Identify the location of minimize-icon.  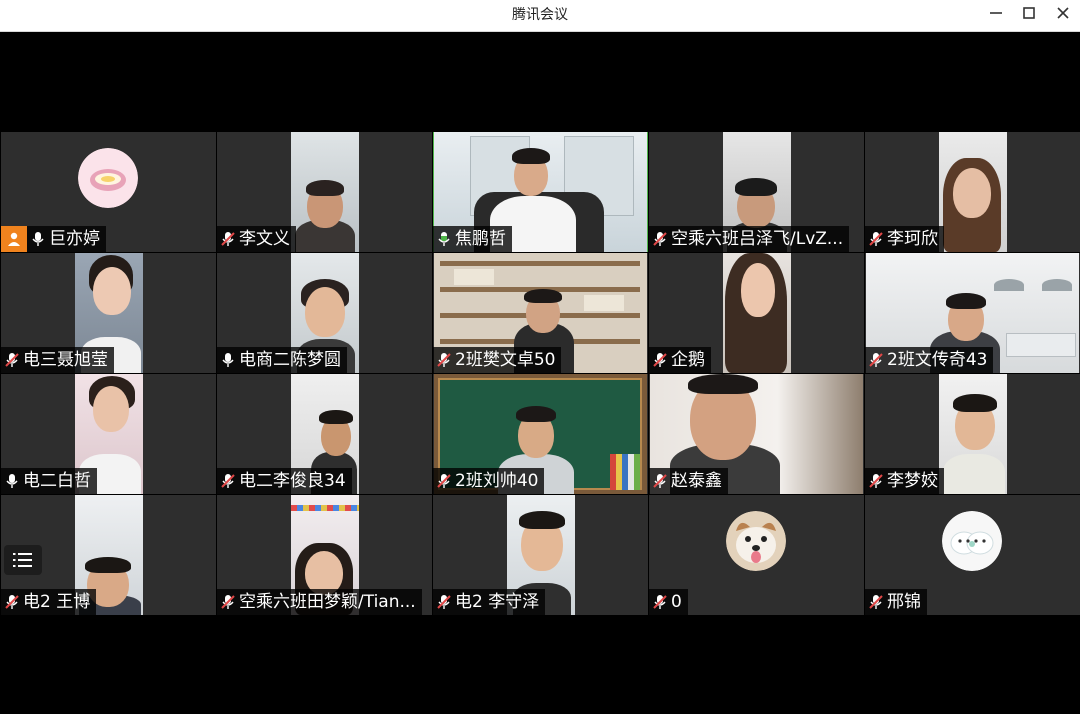
(996, 13).